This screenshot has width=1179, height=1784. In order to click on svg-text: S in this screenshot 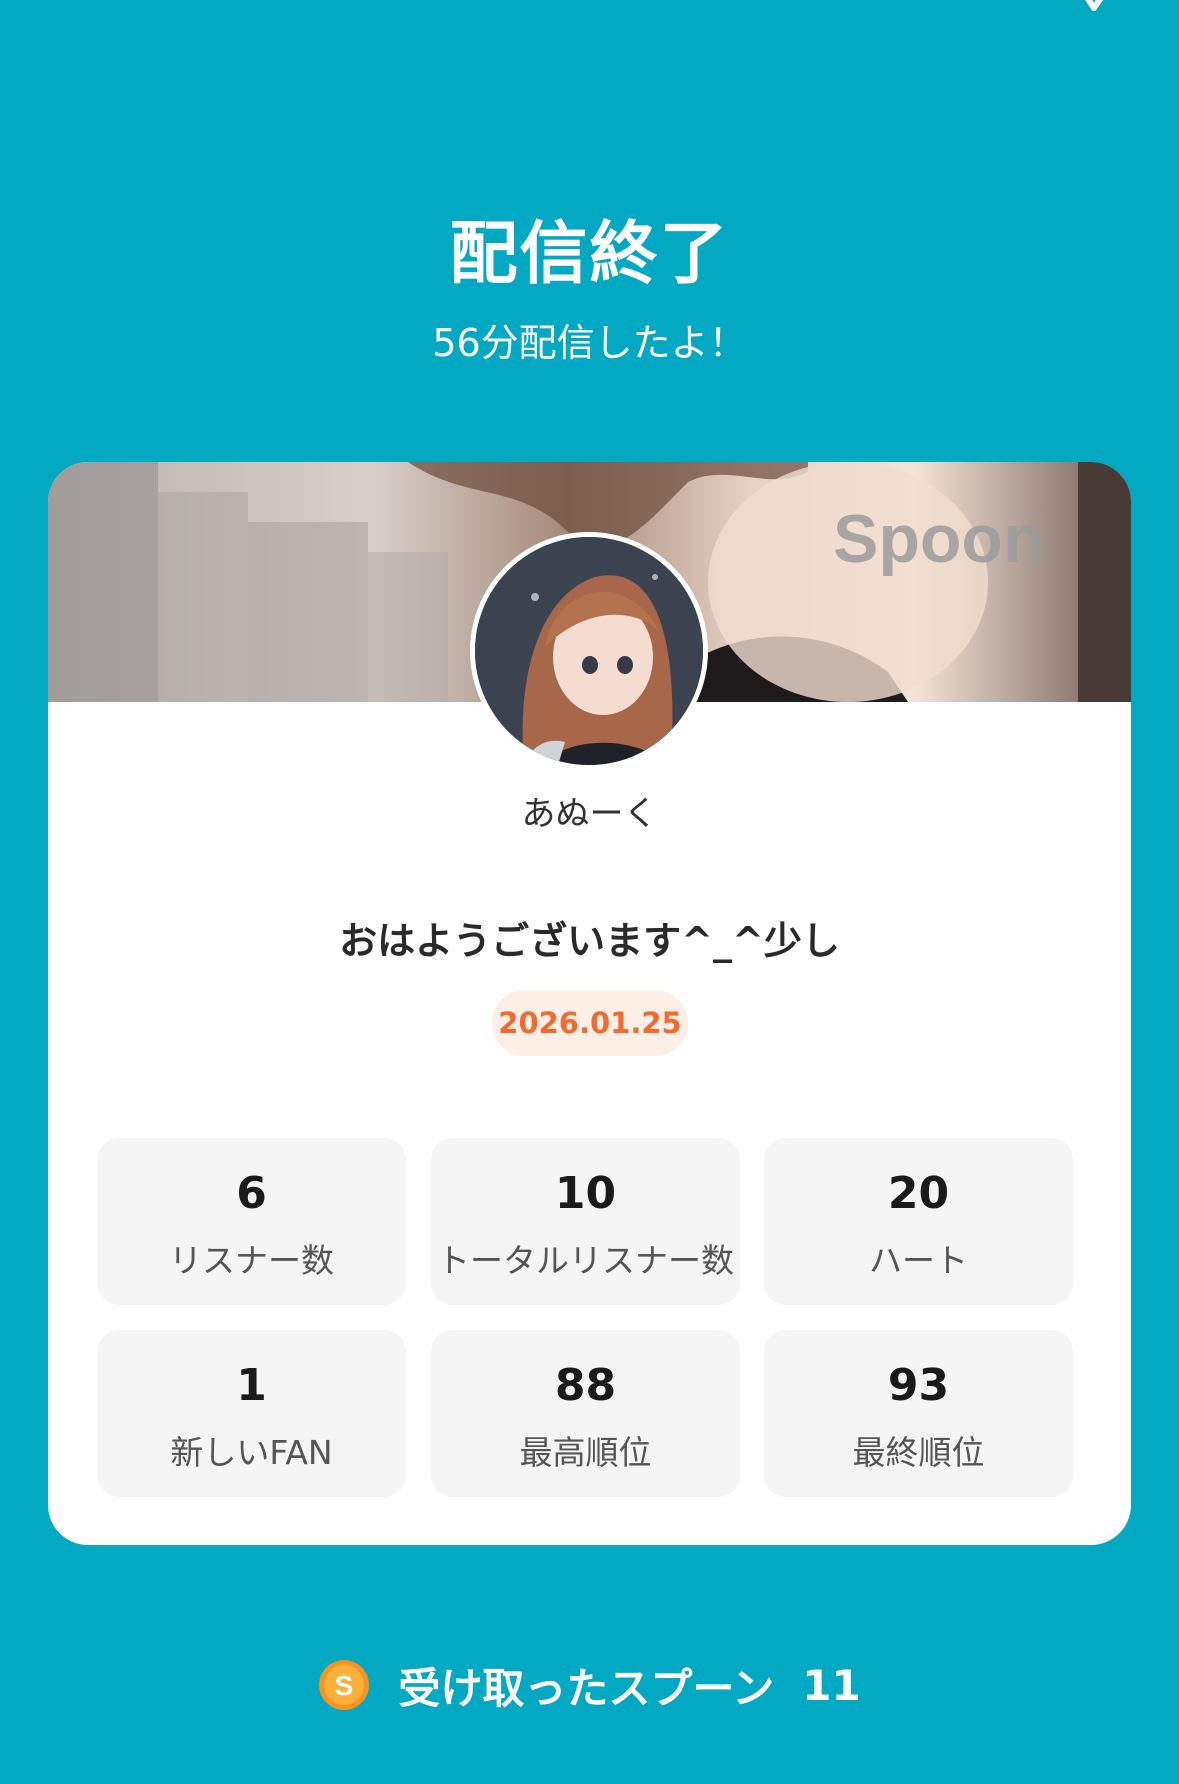, I will do `click(344, 1685)`.